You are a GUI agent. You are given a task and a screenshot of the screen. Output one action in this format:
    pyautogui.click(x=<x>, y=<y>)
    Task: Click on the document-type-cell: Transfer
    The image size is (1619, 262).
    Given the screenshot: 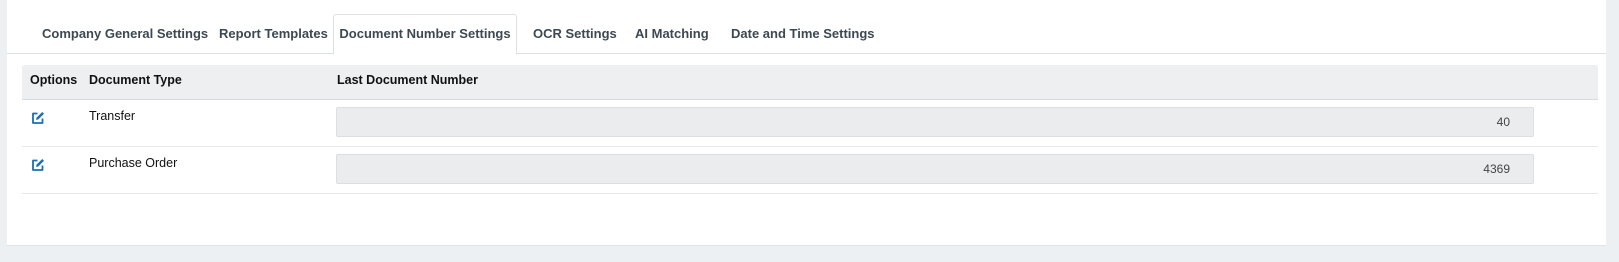 What is the action you would take?
    pyautogui.click(x=112, y=116)
    